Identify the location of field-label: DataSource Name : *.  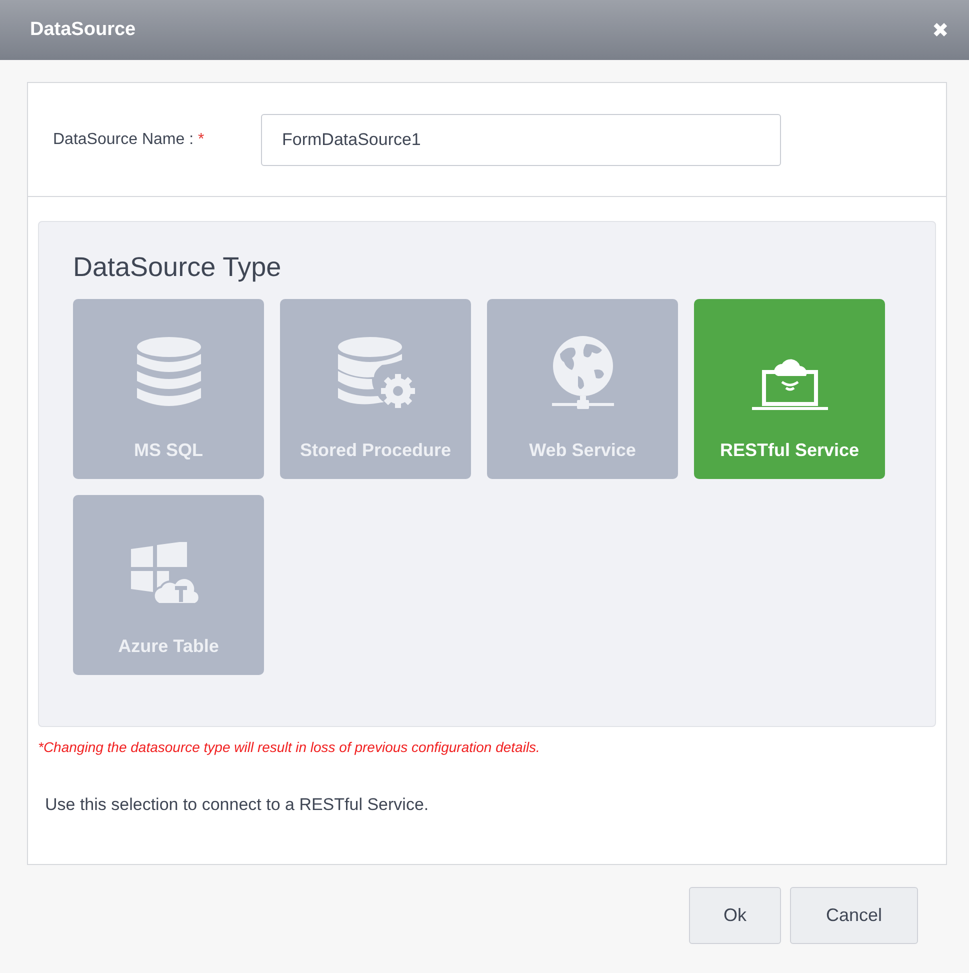
(129, 139).